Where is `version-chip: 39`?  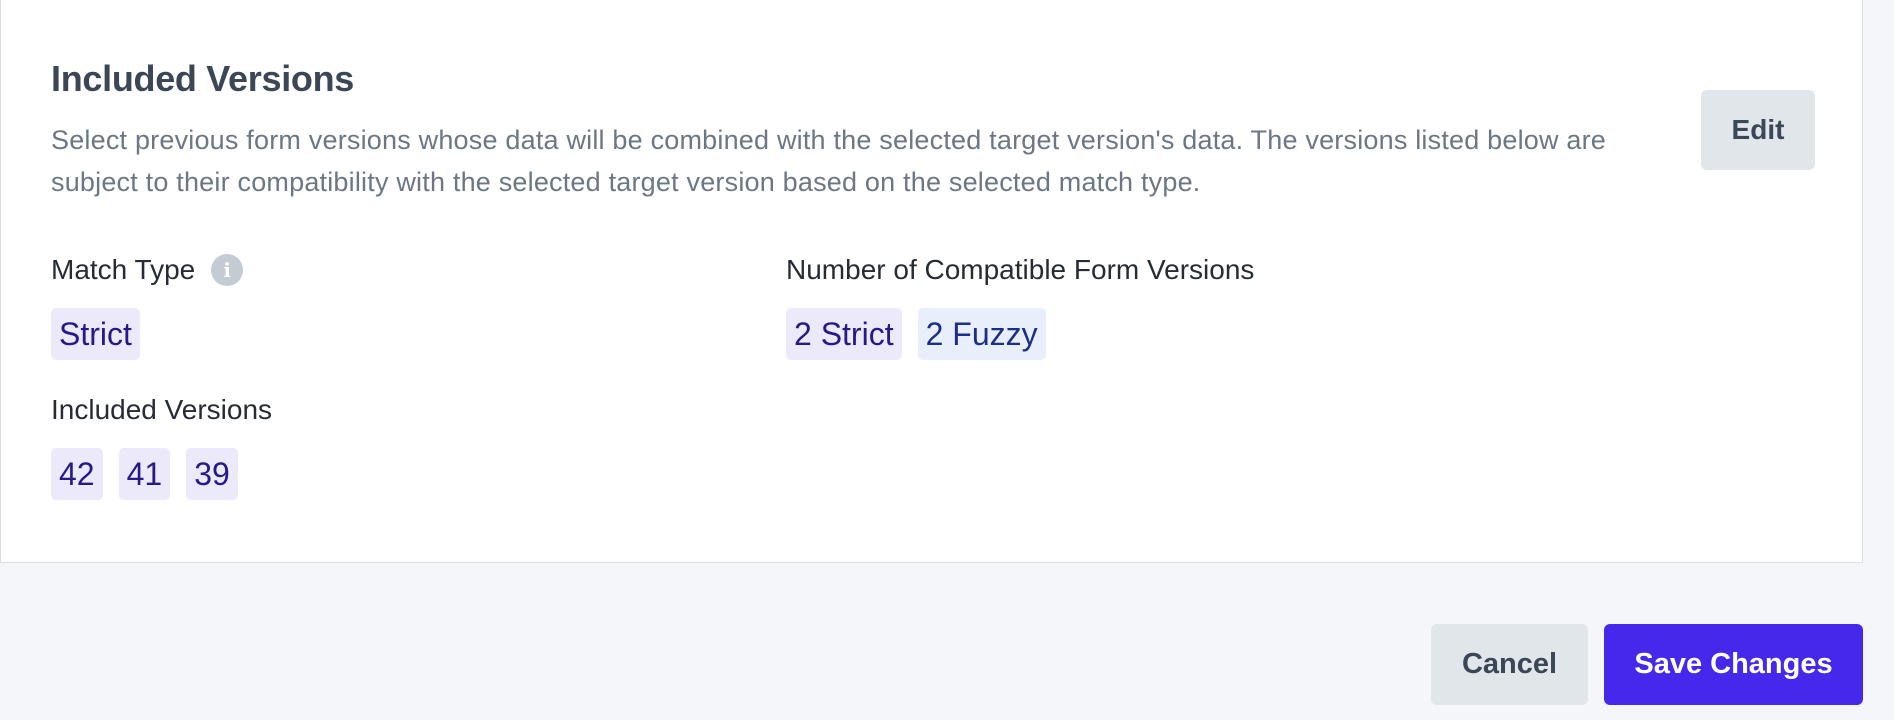 version-chip: 39 is located at coordinates (212, 474).